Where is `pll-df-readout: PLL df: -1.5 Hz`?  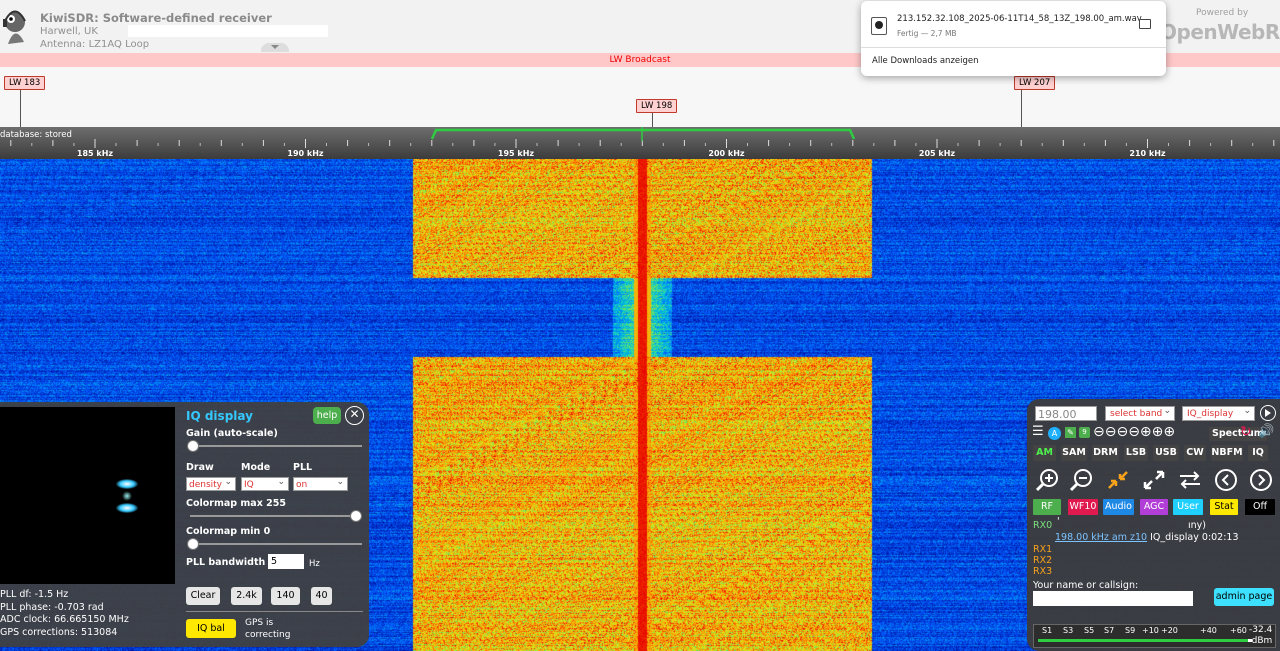 pll-df-readout: PLL df: -1.5 Hz is located at coordinates (34, 594).